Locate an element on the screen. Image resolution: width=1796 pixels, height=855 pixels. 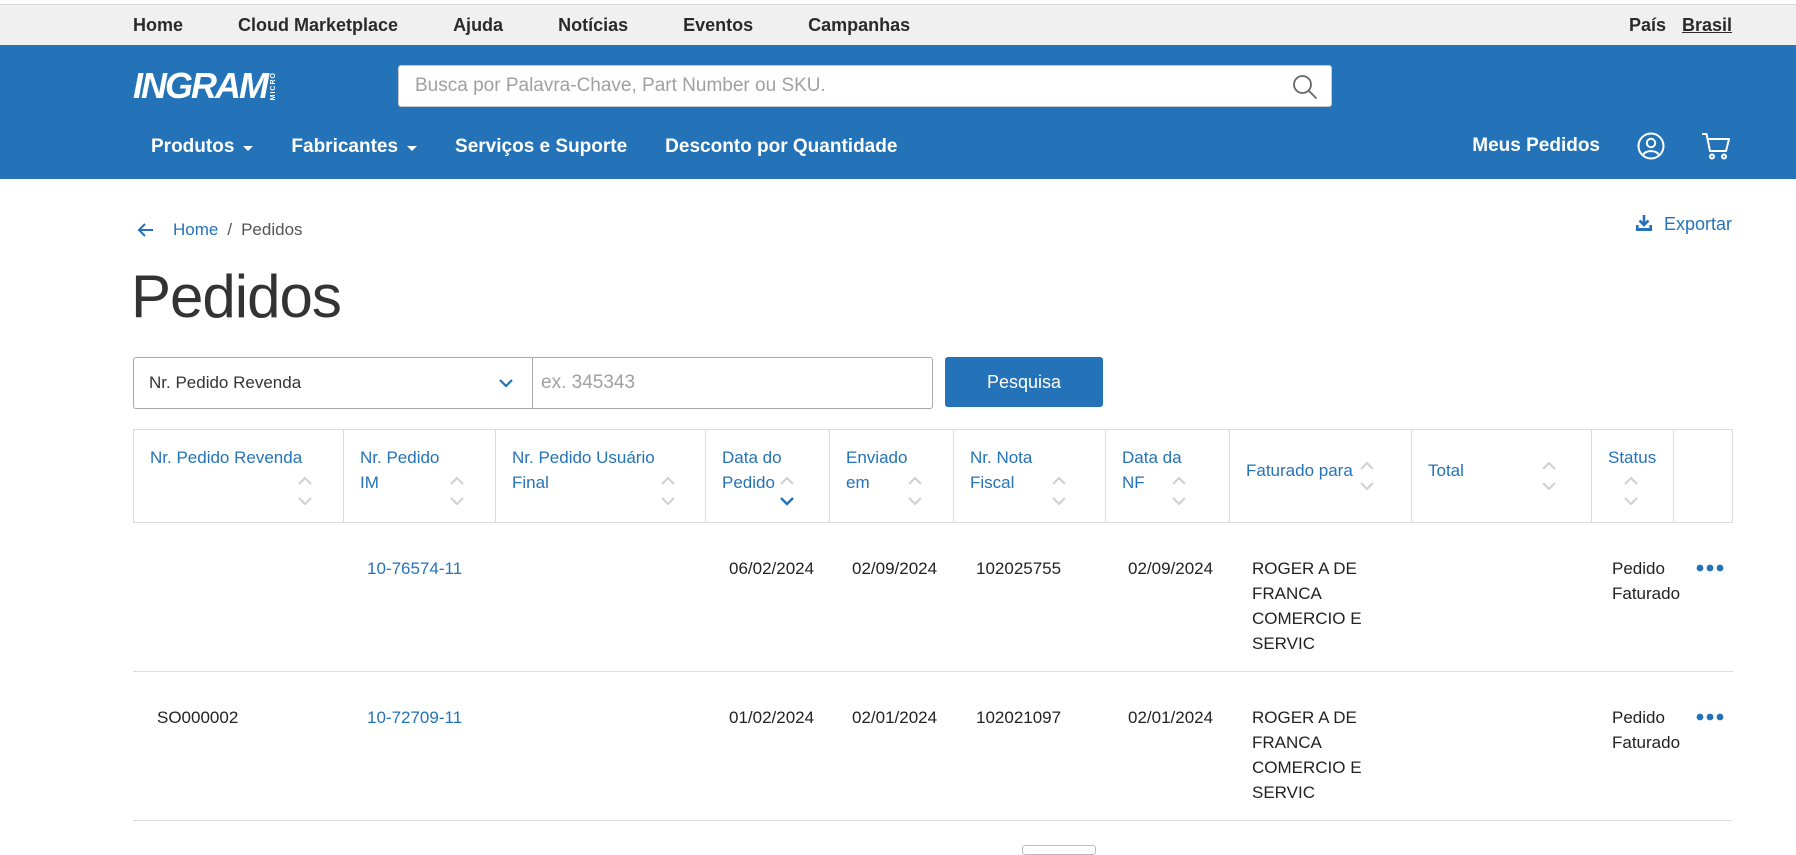
chevron-down-icon is located at coordinates (506, 383).